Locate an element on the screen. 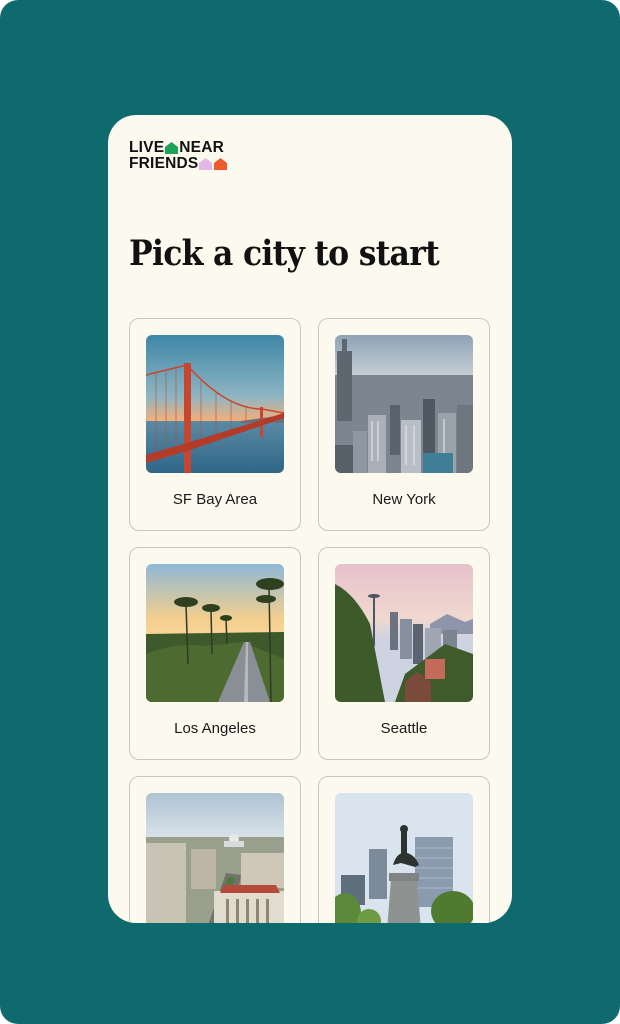 The height and width of the screenshot is (1024, 620). city-card-boston is located at coordinates (404, 849).